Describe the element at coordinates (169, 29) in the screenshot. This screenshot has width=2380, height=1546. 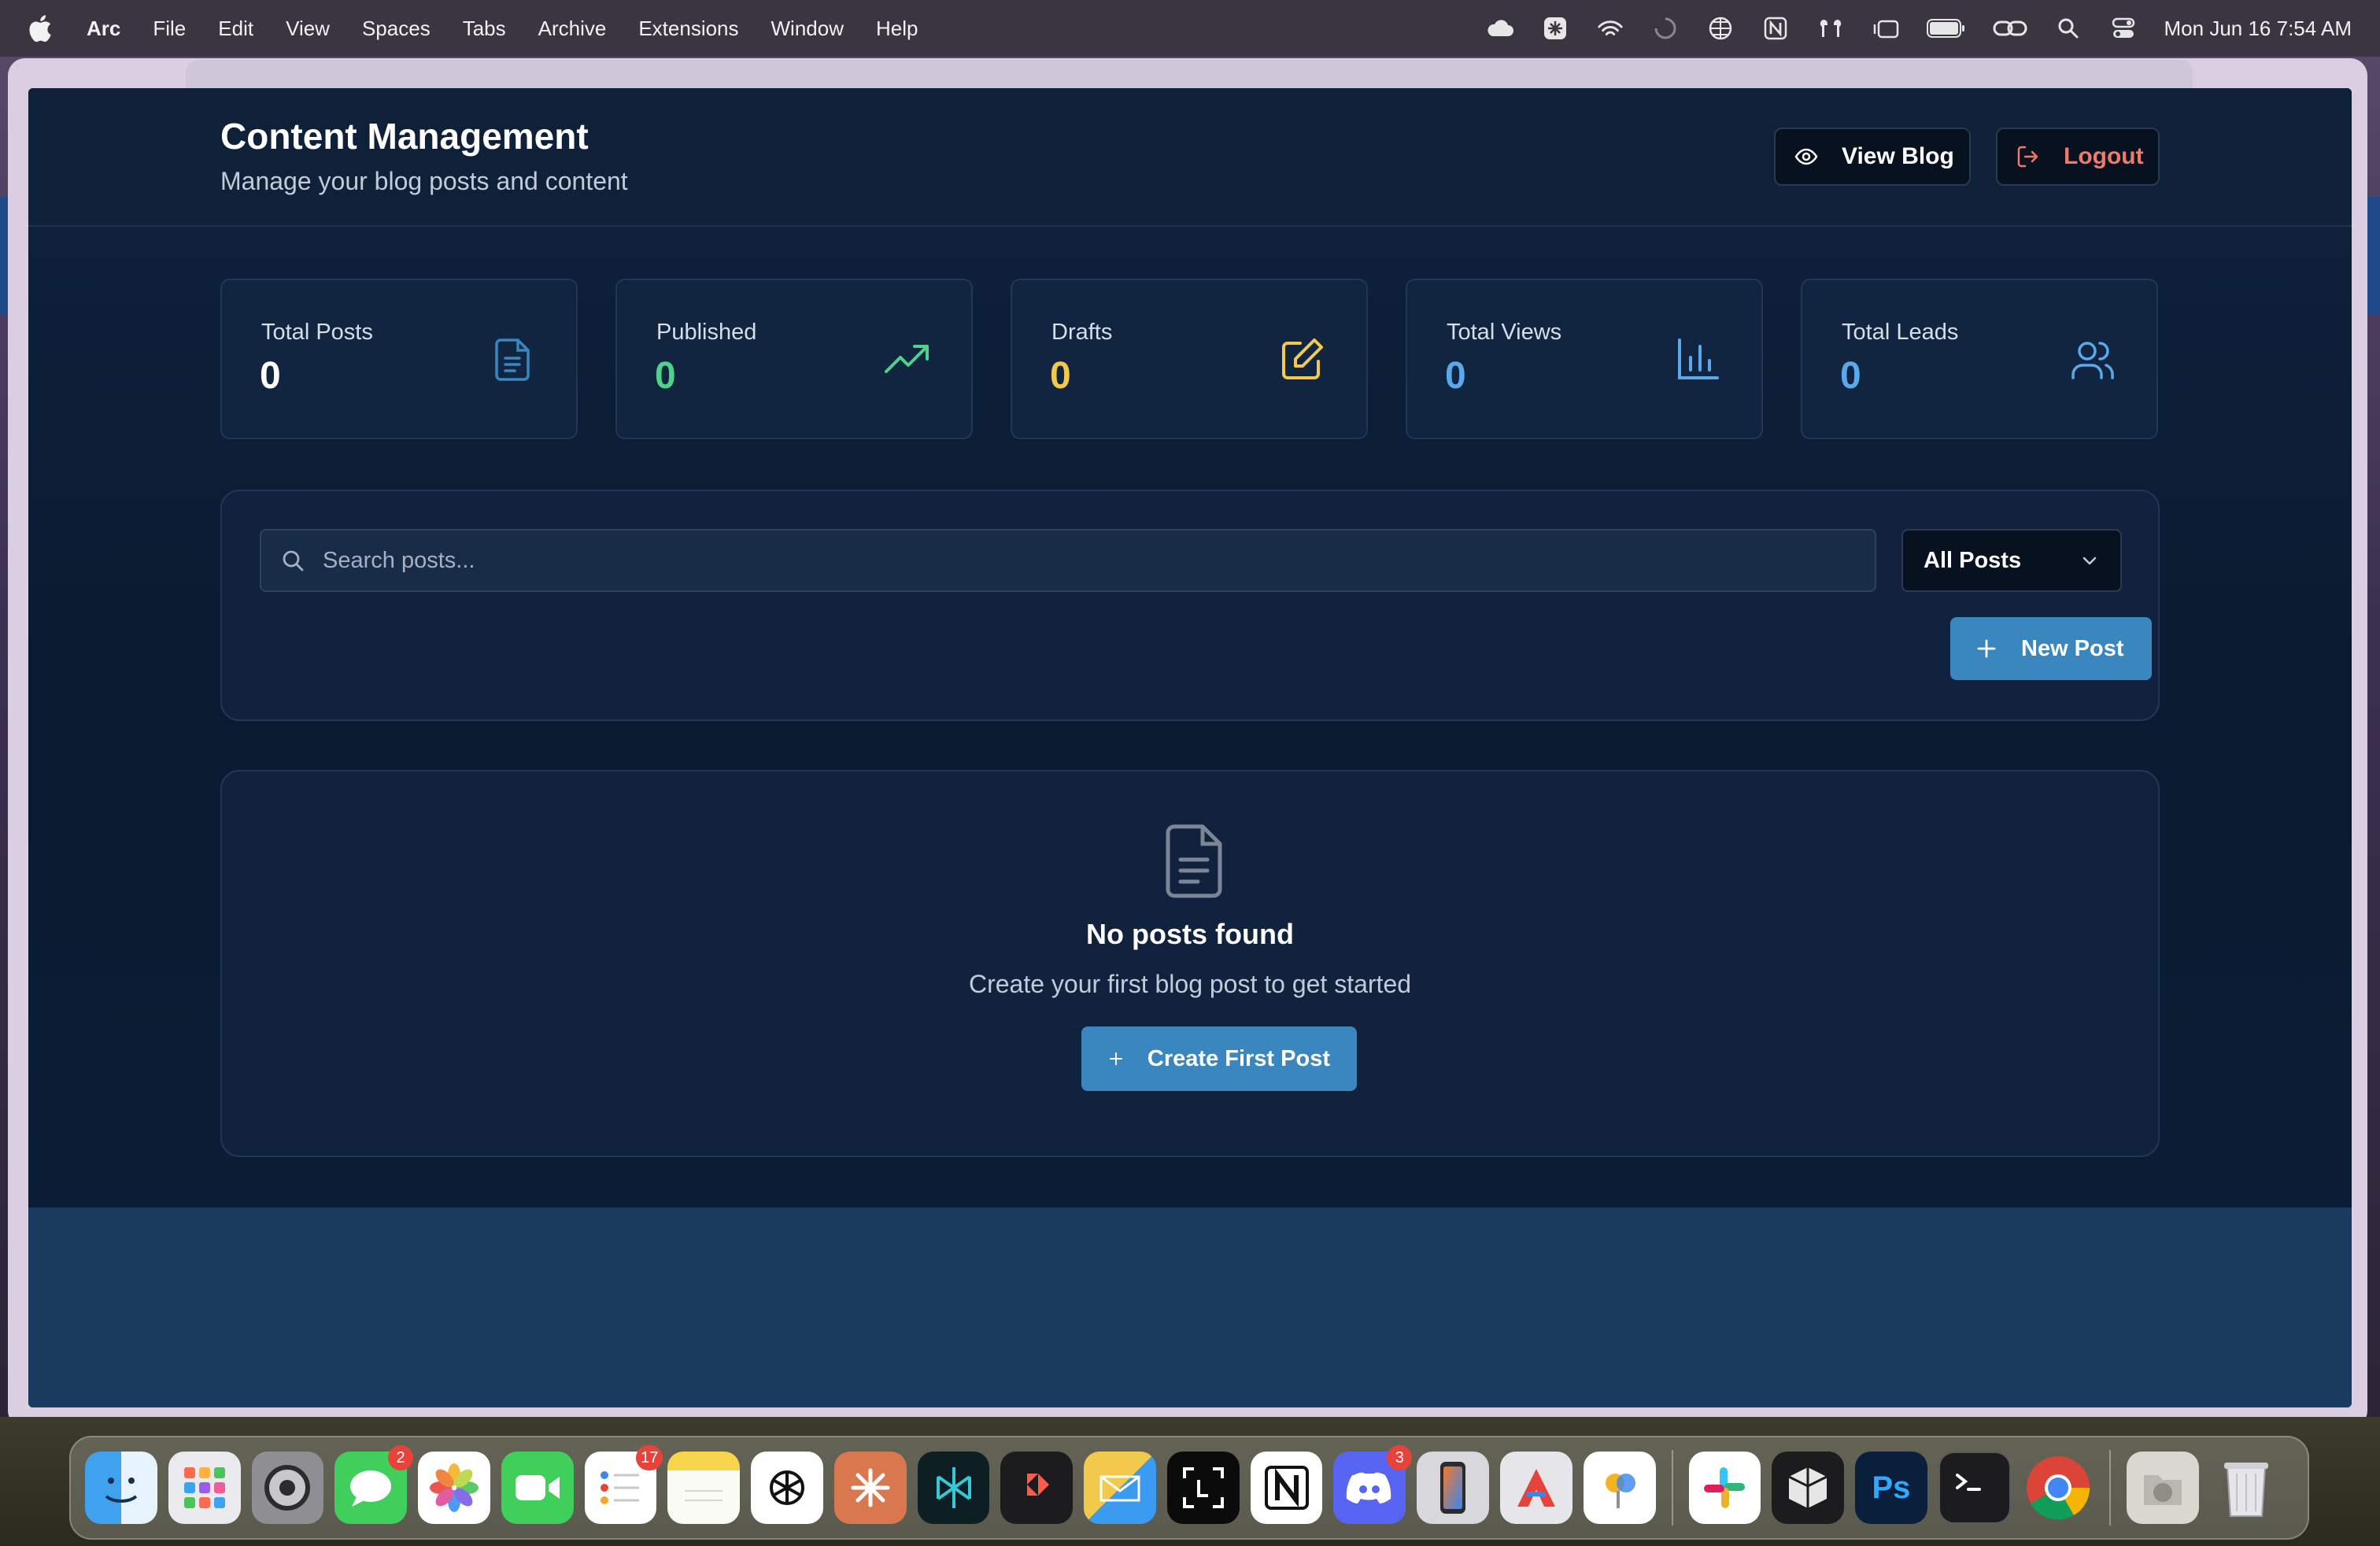
I see `menu-file: File` at that location.